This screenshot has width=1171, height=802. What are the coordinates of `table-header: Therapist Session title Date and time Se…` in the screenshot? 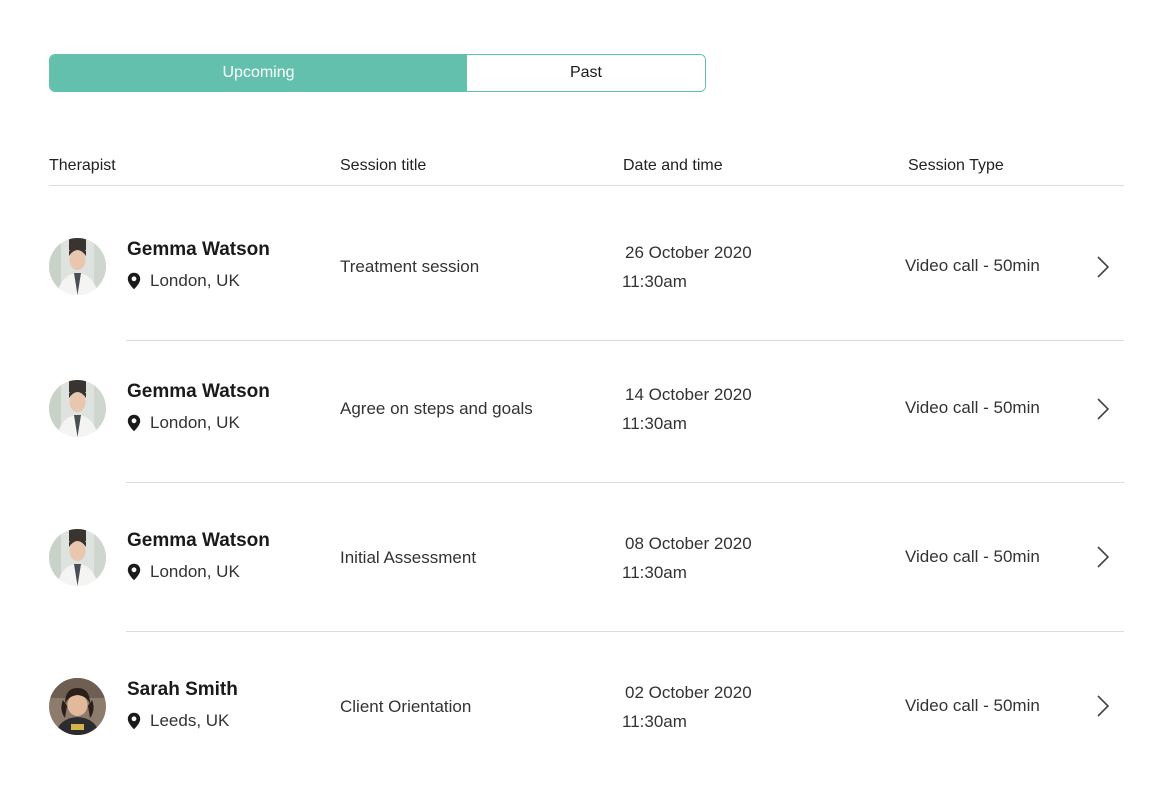 It's located at (586, 170).